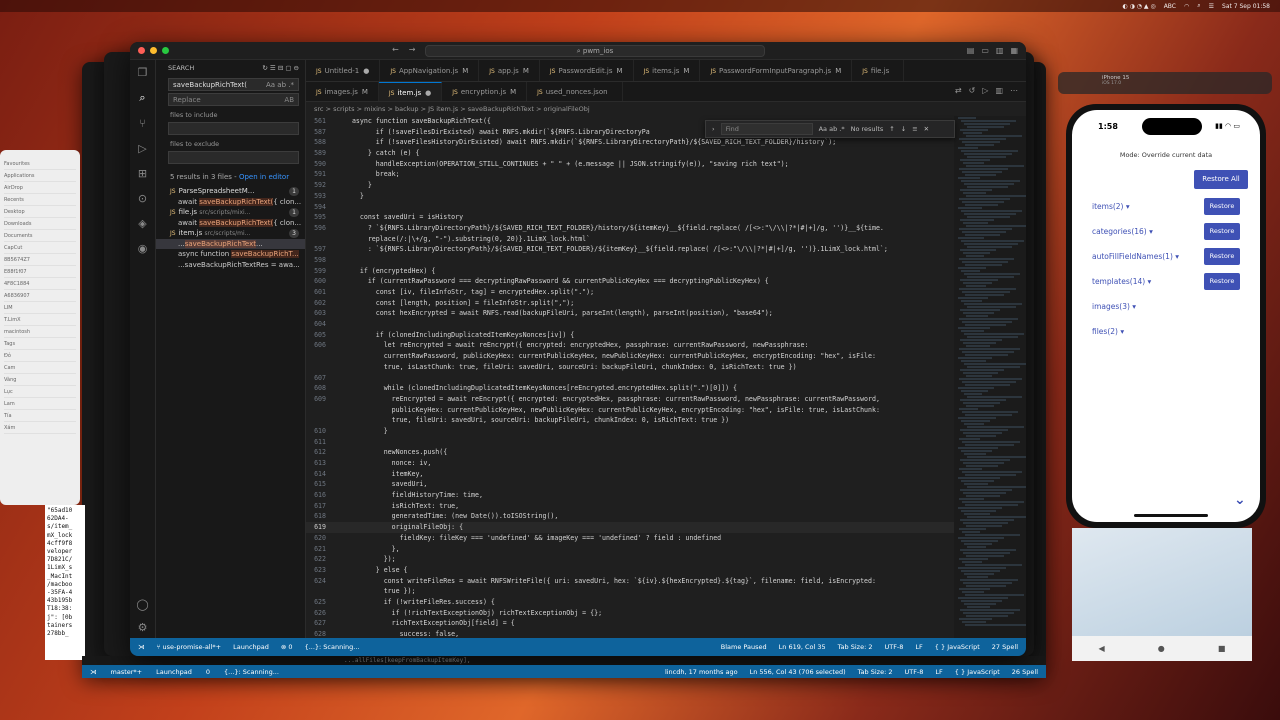 This screenshot has height=720, width=1280. I want to click on branch-indicator: master*+, so click(127, 672).